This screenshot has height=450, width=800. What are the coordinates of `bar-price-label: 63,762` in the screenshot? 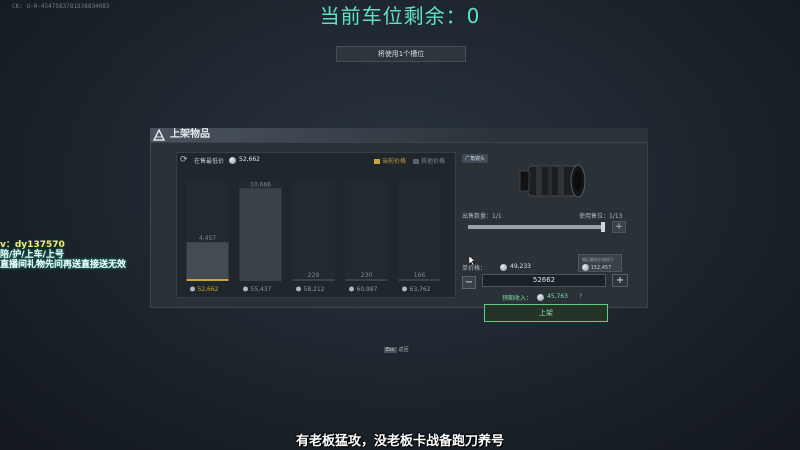 It's located at (420, 289).